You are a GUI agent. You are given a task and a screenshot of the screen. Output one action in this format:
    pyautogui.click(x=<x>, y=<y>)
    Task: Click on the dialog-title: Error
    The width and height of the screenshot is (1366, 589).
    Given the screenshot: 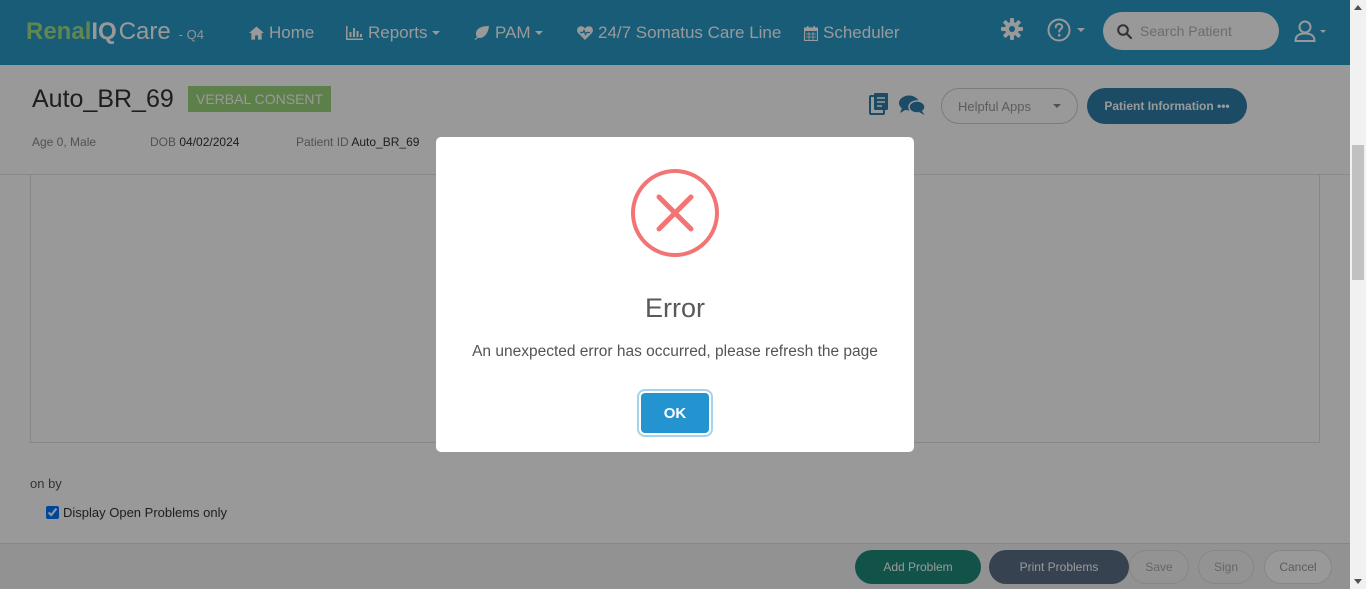 What is the action you would take?
    pyautogui.click(x=675, y=308)
    